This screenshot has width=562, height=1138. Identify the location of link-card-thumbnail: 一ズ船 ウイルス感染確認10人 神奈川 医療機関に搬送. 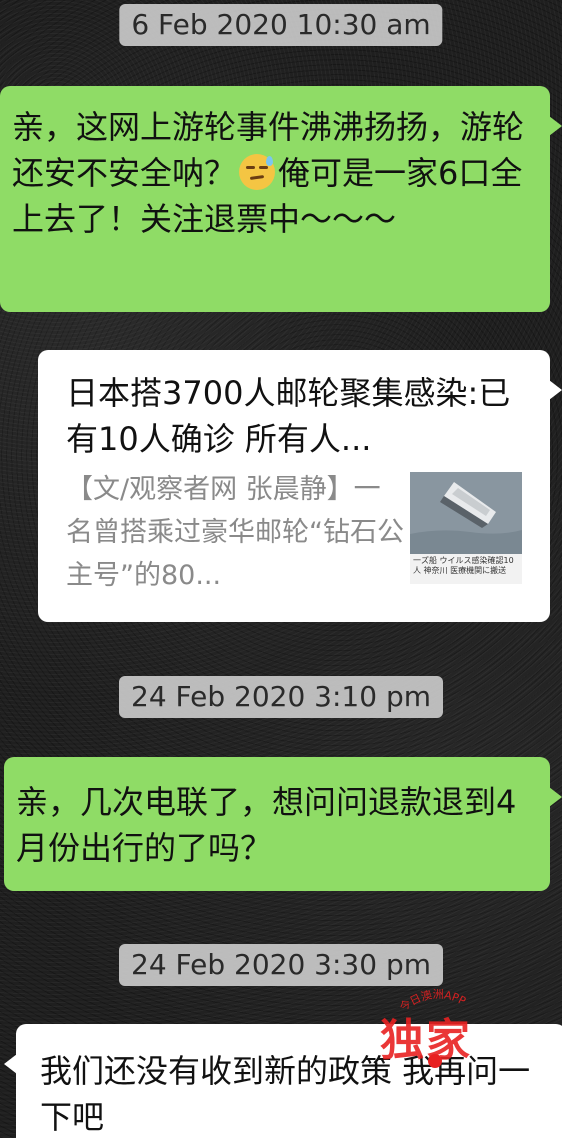
(466, 528).